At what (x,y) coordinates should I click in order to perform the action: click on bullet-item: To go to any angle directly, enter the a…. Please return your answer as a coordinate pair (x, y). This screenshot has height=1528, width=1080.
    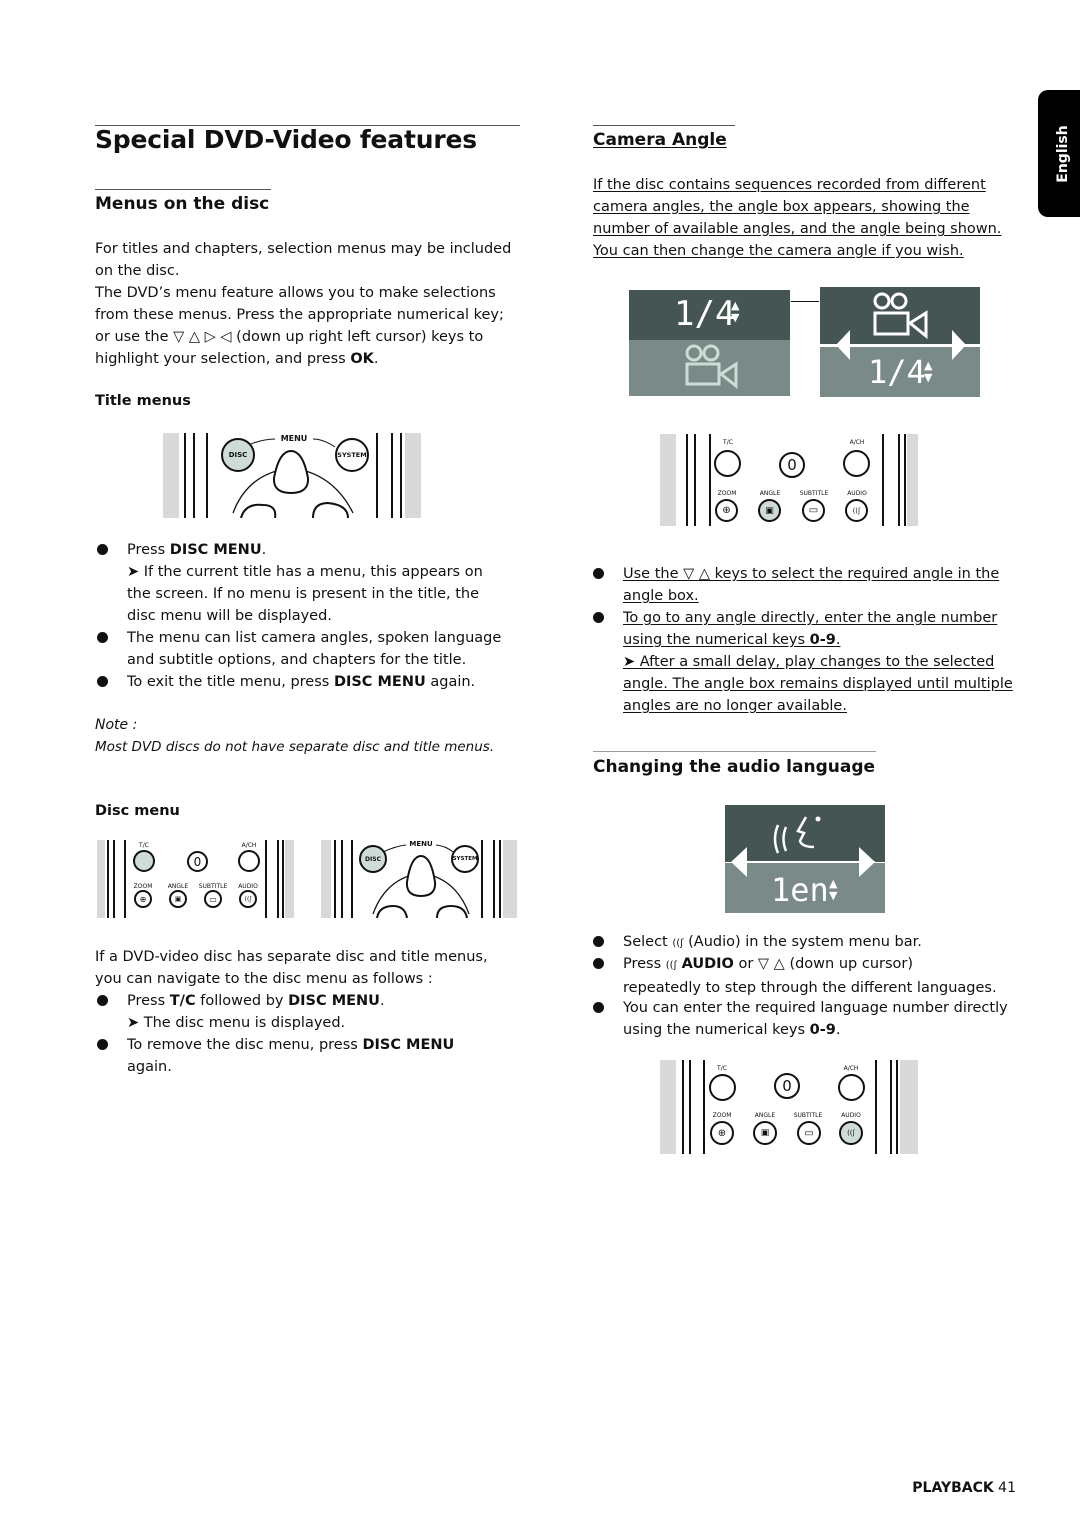
    Looking at the image, I should click on (808, 662).